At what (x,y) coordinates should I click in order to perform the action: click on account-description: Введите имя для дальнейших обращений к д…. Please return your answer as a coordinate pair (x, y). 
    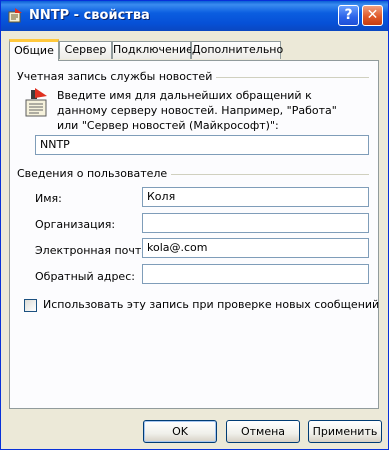
    Looking at the image, I should click on (197, 110).